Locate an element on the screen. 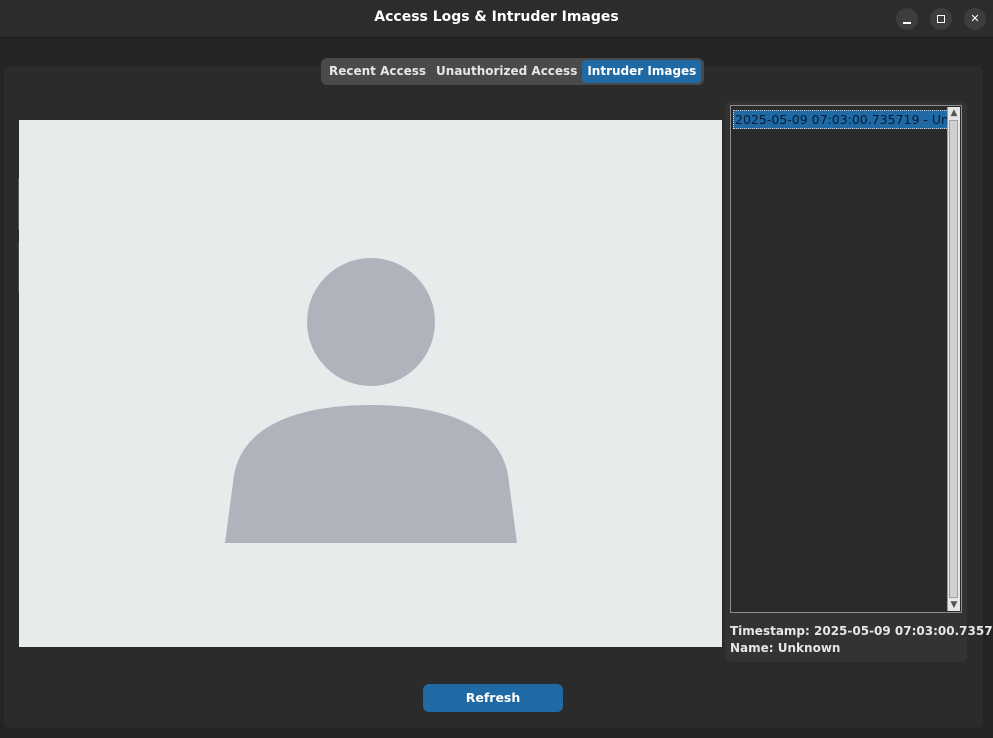  tab-recent-access: Recent Access is located at coordinates (377, 71).